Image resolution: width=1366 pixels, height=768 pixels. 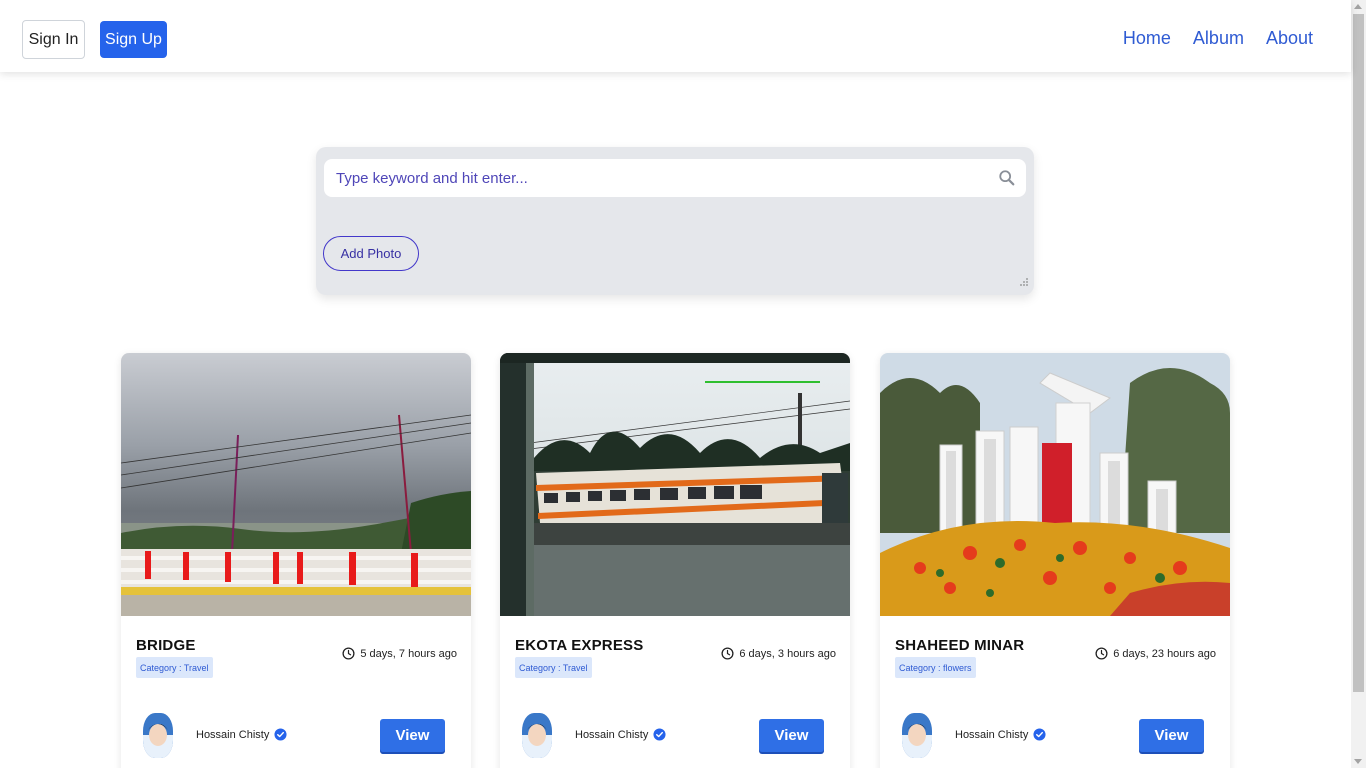 What do you see at coordinates (1164, 653) in the screenshot?
I see `time-text: 6 days, 23 hours ago` at bounding box center [1164, 653].